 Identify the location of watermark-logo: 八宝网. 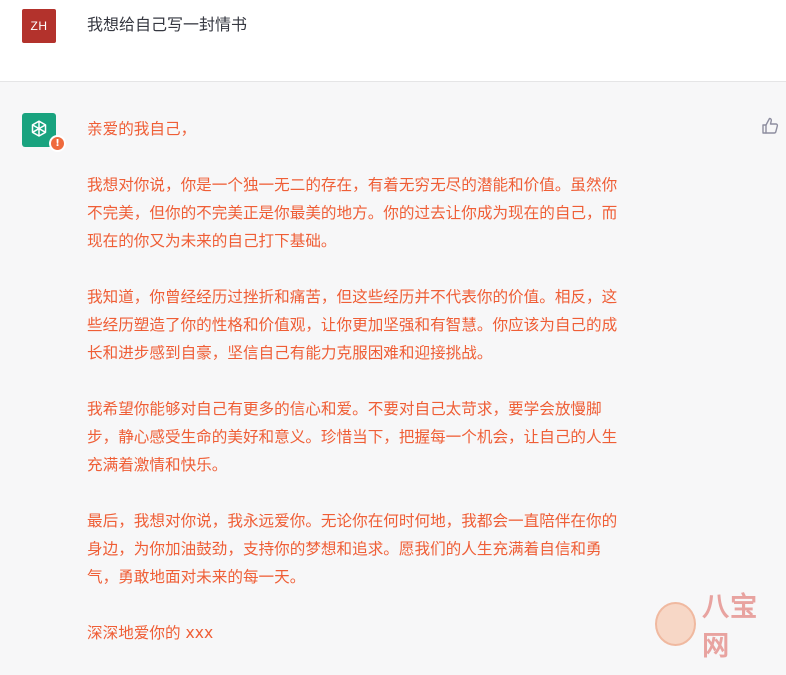
(717, 627).